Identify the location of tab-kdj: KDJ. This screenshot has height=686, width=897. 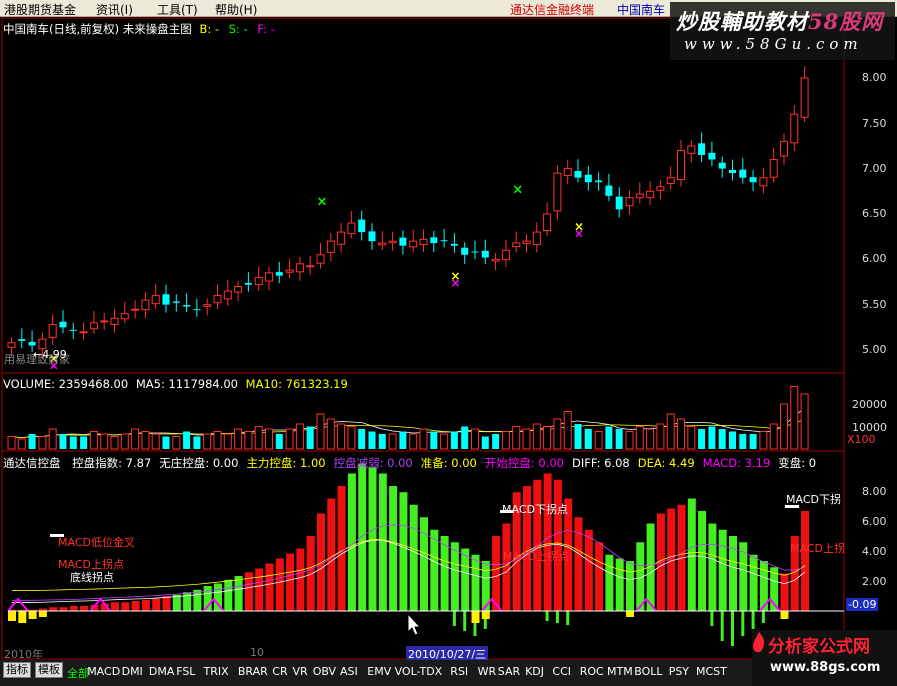
(534, 671).